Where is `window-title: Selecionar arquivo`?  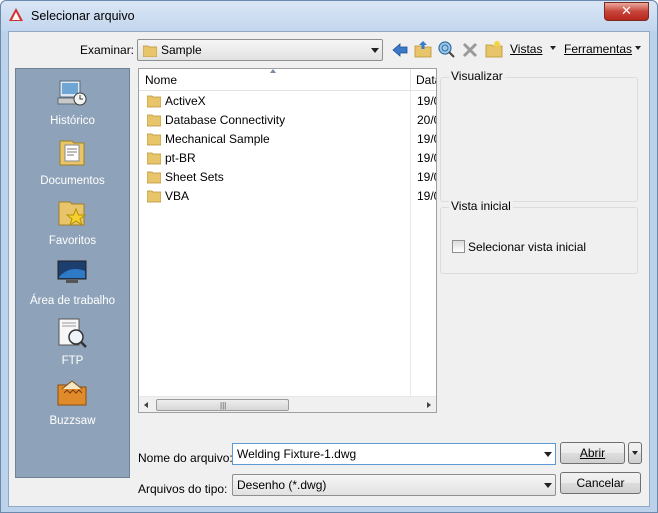
window-title: Selecionar arquivo is located at coordinates (83, 16).